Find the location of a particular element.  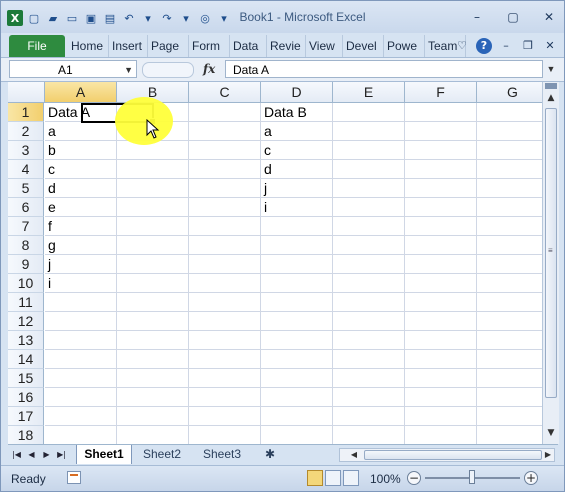

insert-sheet-icon: ✱ is located at coordinates (270, 454).